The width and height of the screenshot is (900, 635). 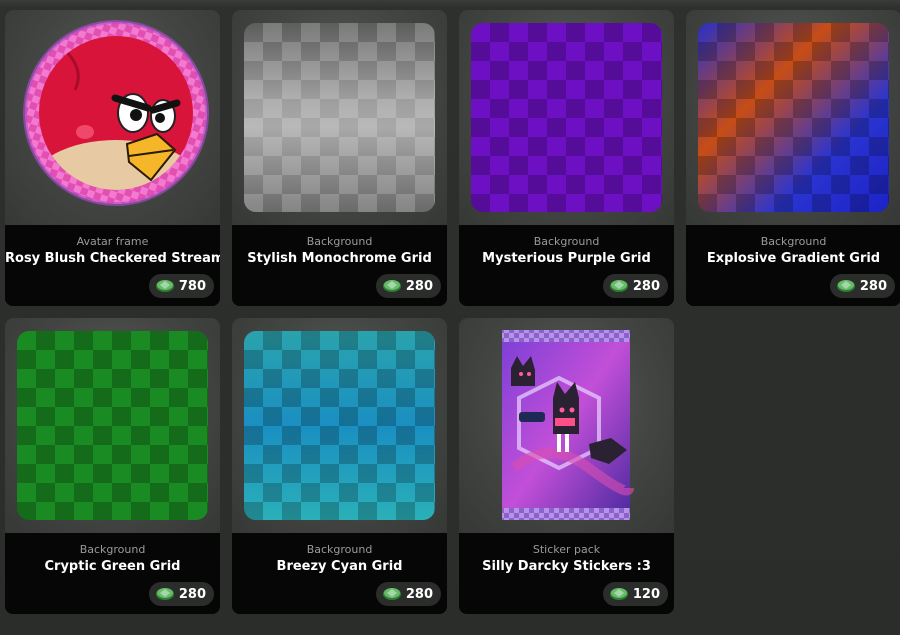 I want to click on item-category: Sticker pack, so click(x=566, y=549).